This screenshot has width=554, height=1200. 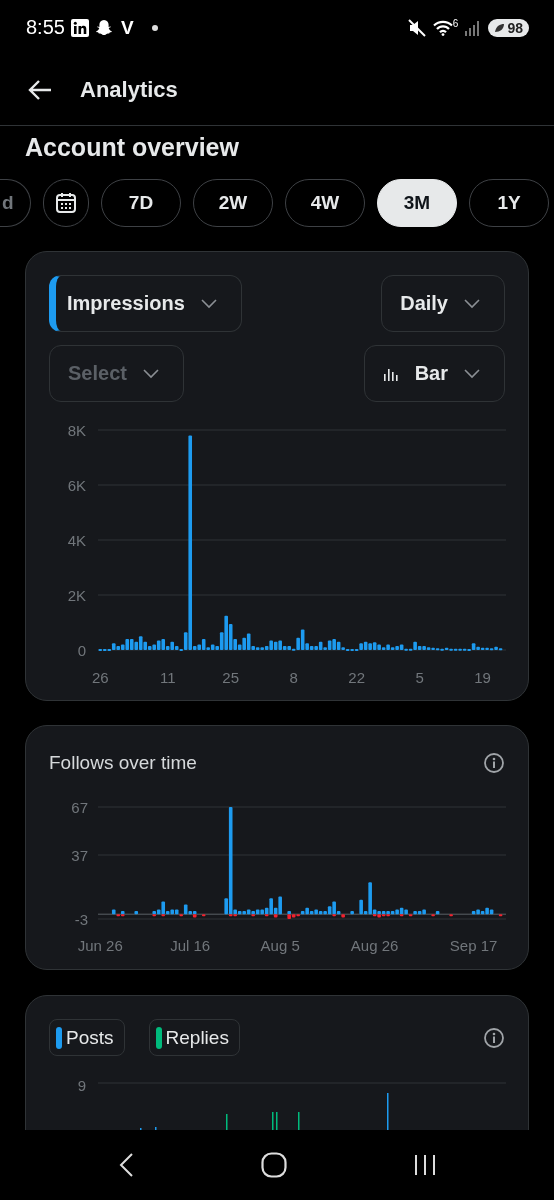 I want to click on interval-dropdown: Daily, so click(x=443, y=303).